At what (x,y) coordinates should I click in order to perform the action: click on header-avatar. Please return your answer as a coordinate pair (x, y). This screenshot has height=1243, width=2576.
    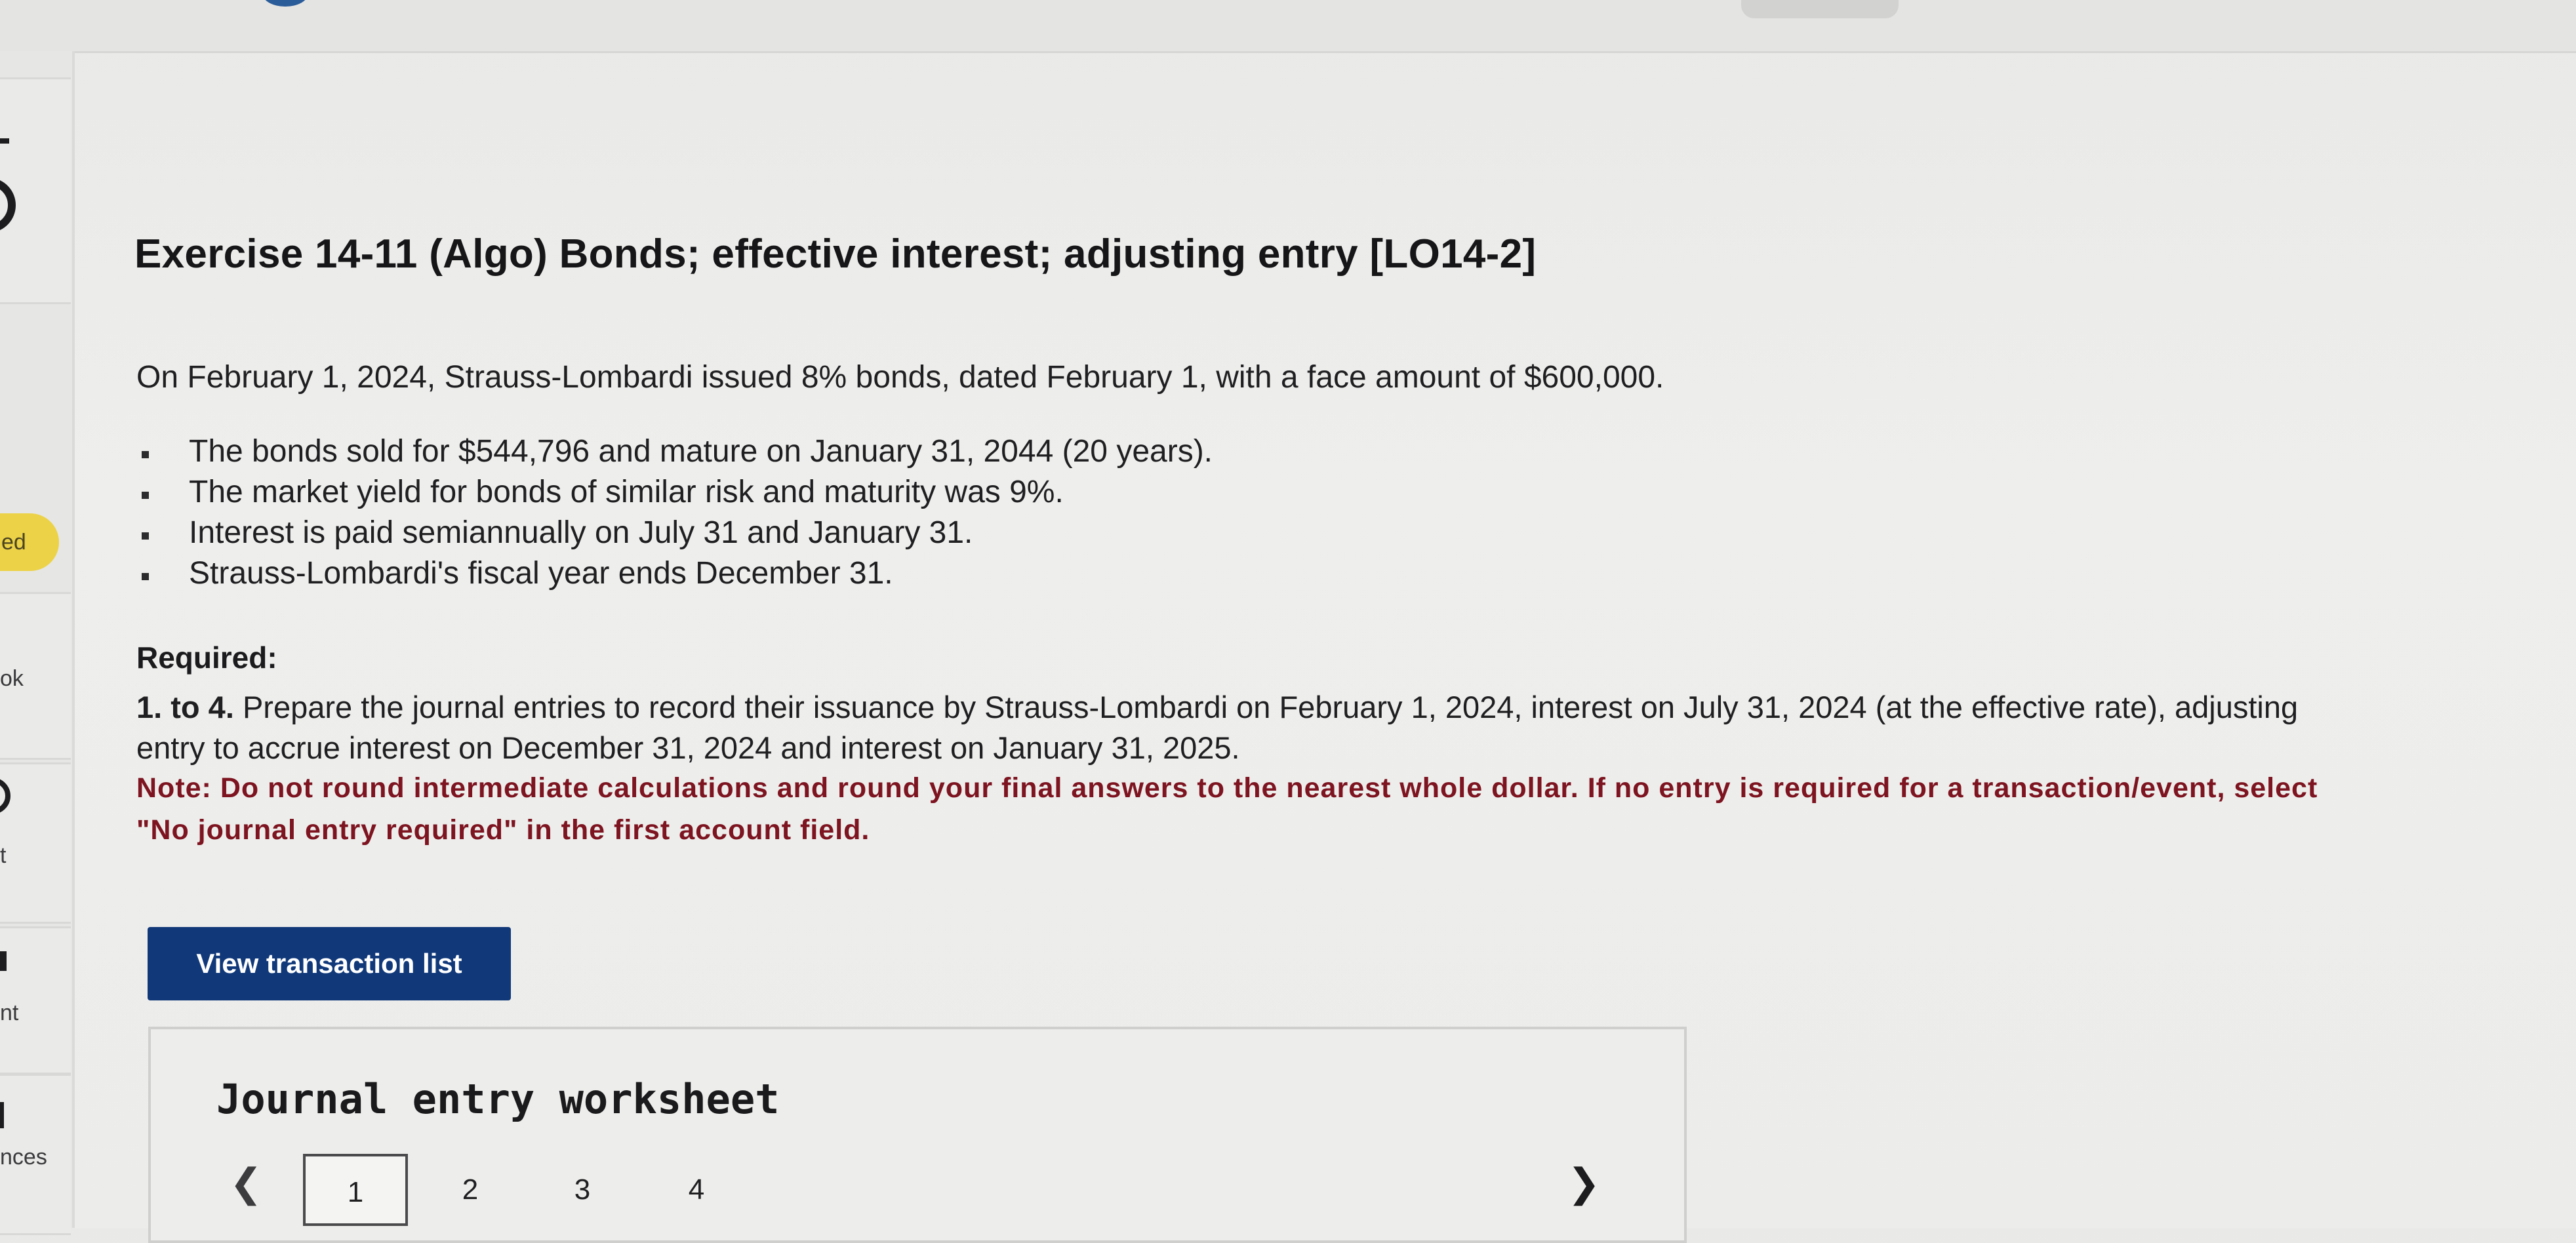
    Looking at the image, I should click on (285, 3).